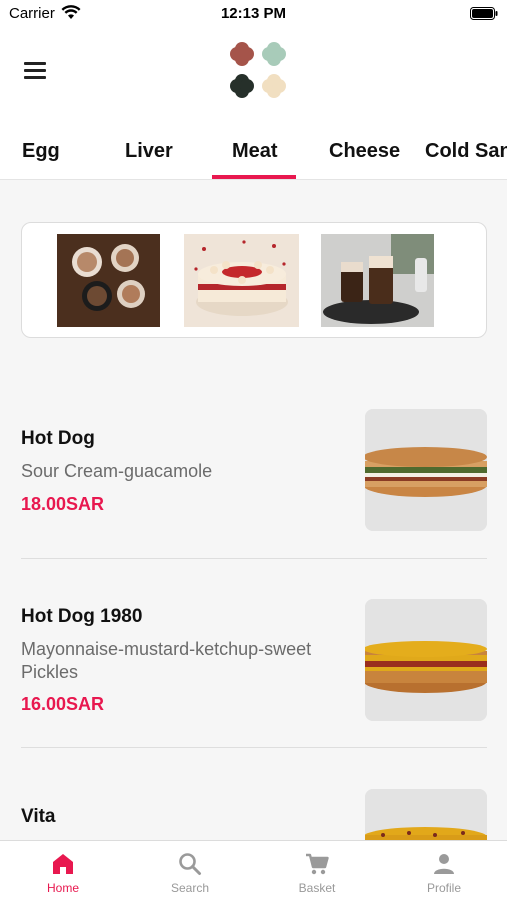  I want to click on coffee-cups-image, so click(108, 280).